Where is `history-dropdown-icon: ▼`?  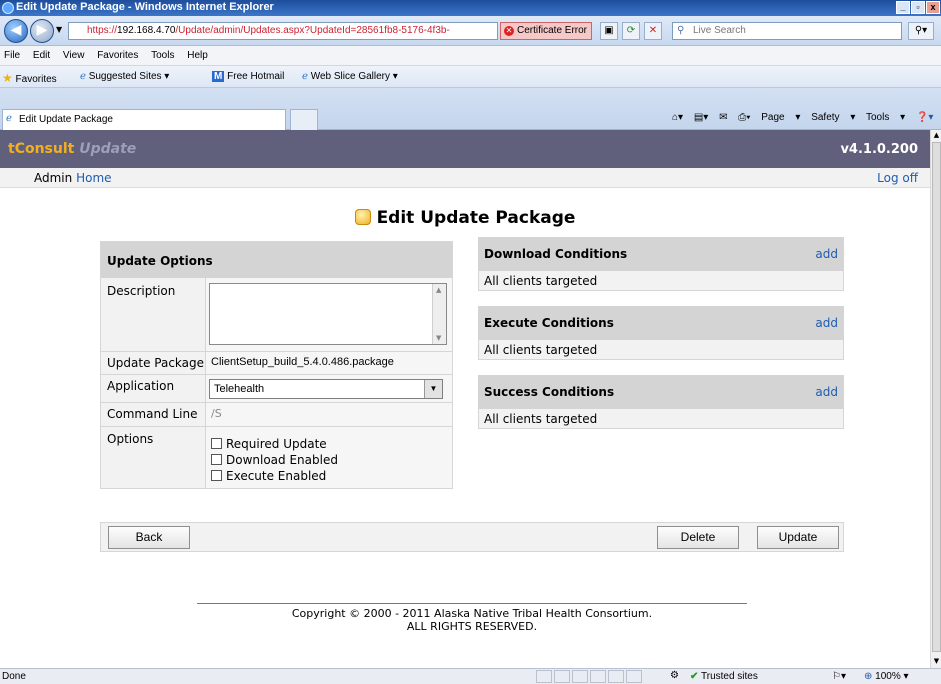 history-dropdown-icon: ▼ is located at coordinates (59, 29).